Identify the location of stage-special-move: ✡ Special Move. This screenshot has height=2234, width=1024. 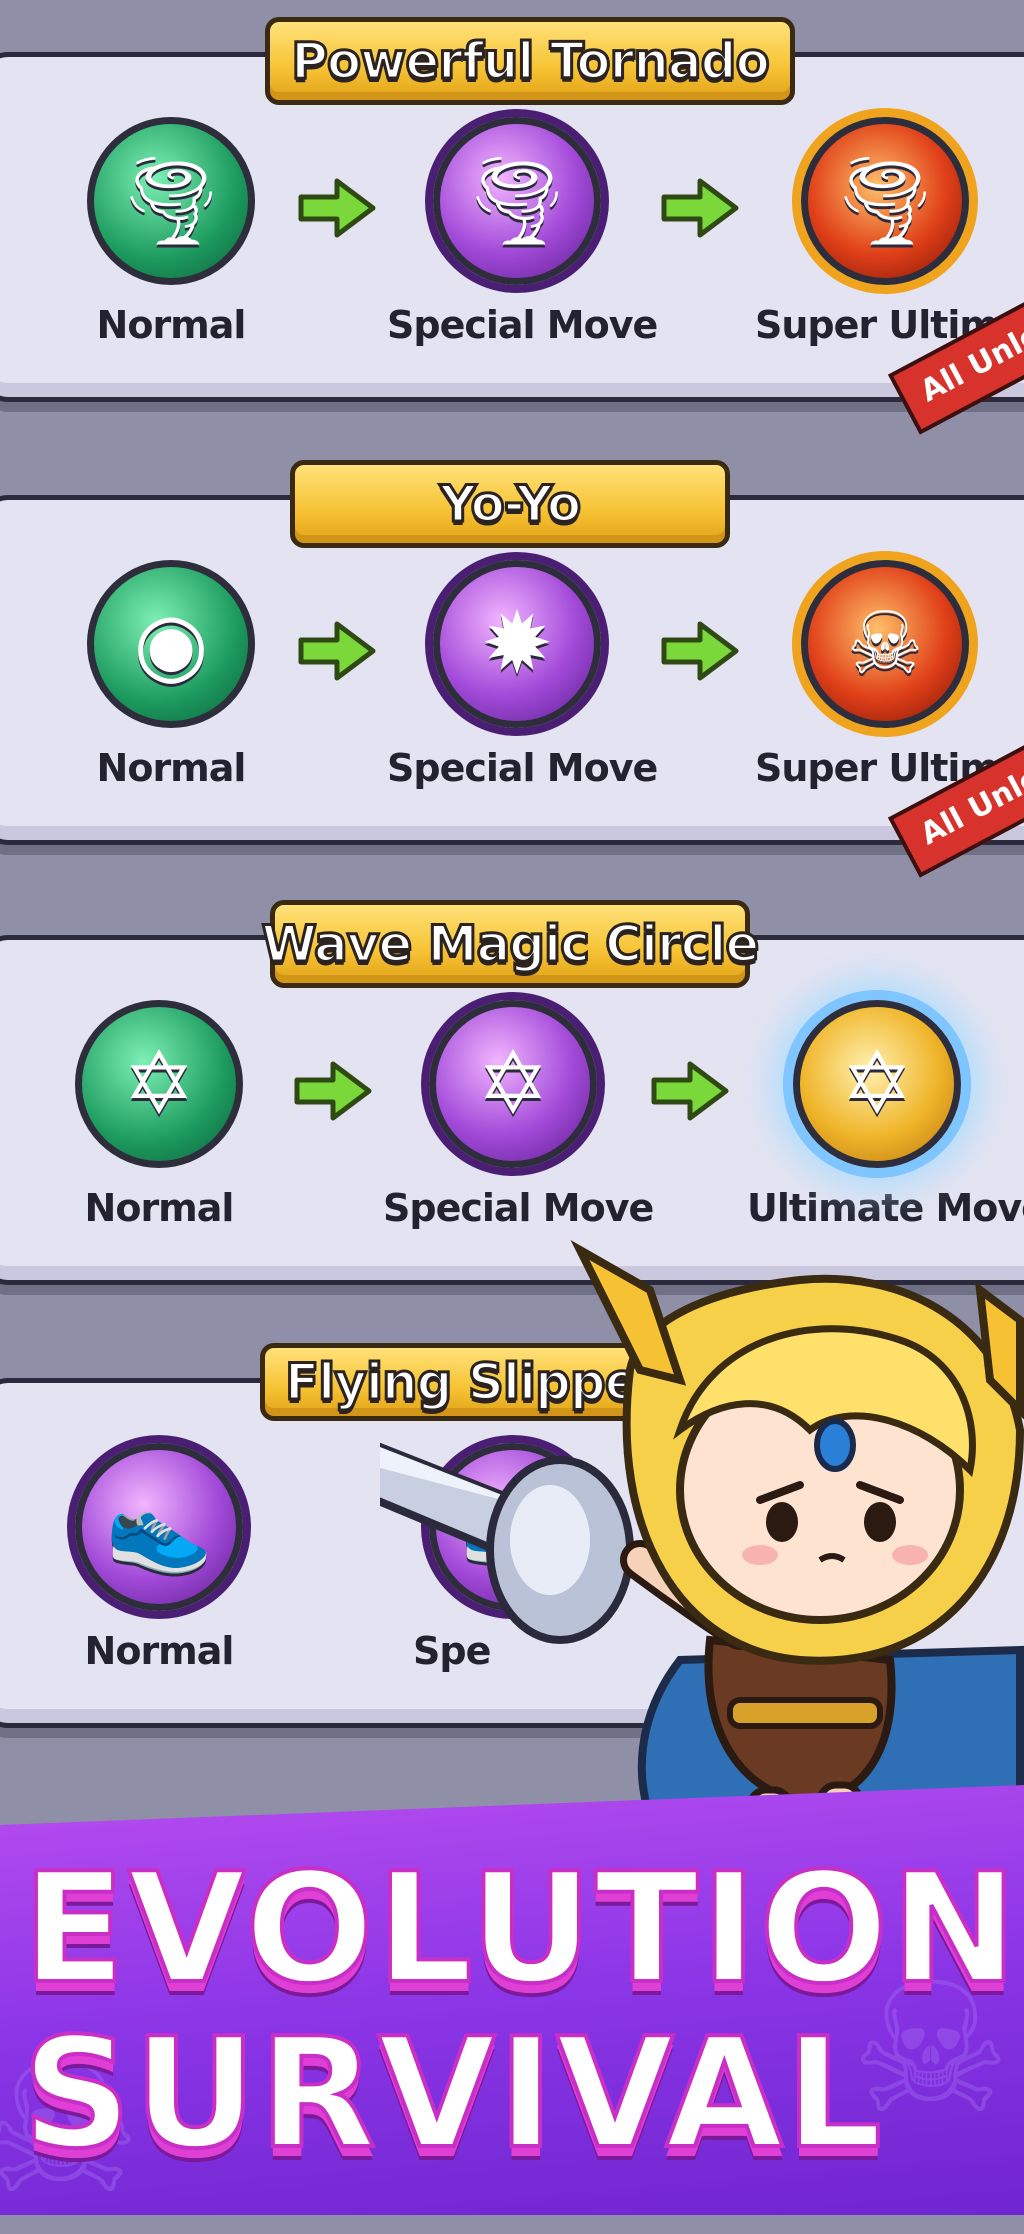
(518, 1115).